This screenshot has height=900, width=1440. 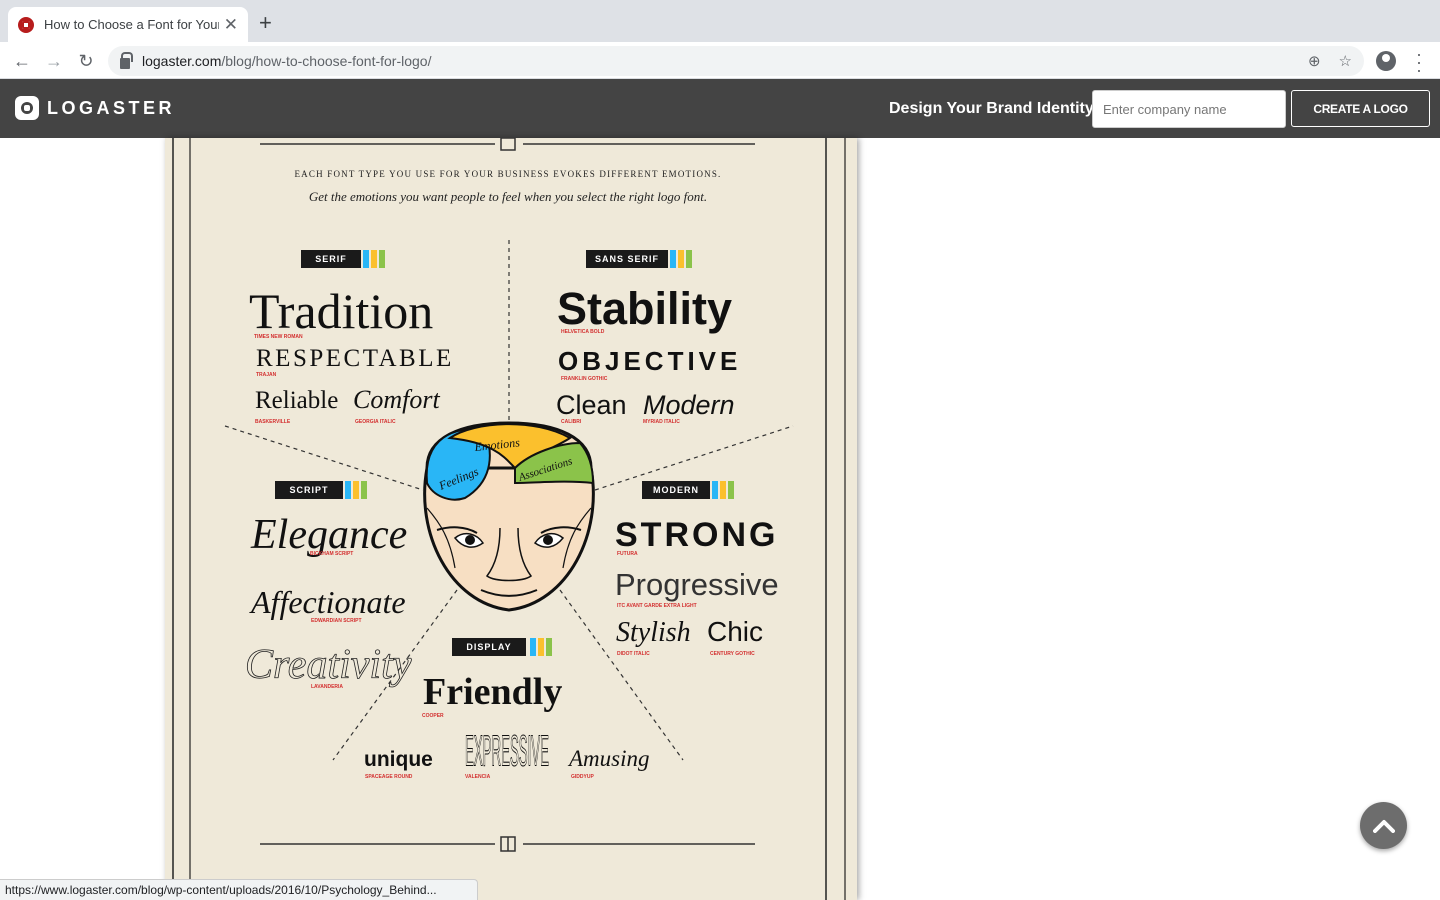 What do you see at coordinates (720, 21) in the screenshot?
I see `tab-strip: How to Choose a Font for Your ✕ +` at bounding box center [720, 21].